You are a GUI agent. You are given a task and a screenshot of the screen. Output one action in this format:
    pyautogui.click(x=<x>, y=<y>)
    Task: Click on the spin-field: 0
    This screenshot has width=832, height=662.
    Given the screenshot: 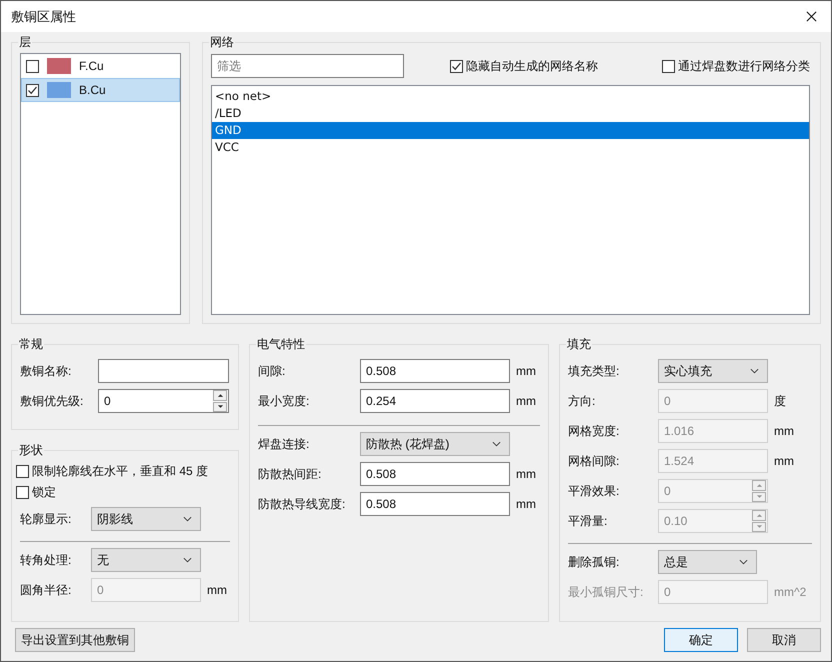 What is the action you would take?
    pyautogui.click(x=163, y=401)
    